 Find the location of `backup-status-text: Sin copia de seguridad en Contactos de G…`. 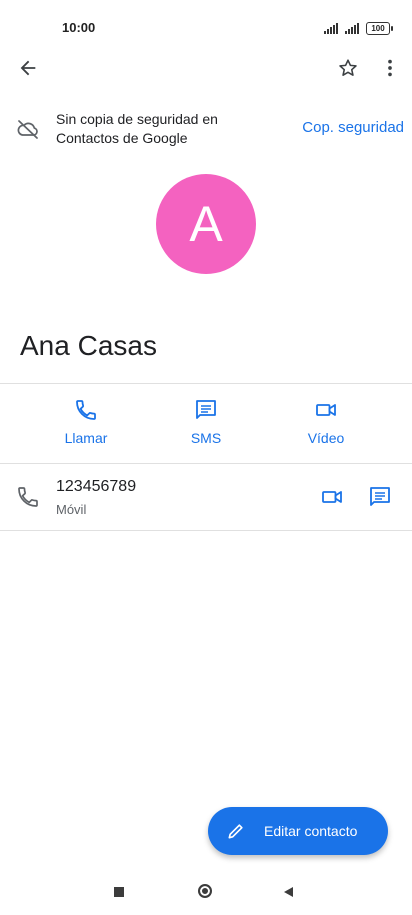

backup-status-text: Sin copia de seguridad en Contactos de G… is located at coordinates (137, 129).